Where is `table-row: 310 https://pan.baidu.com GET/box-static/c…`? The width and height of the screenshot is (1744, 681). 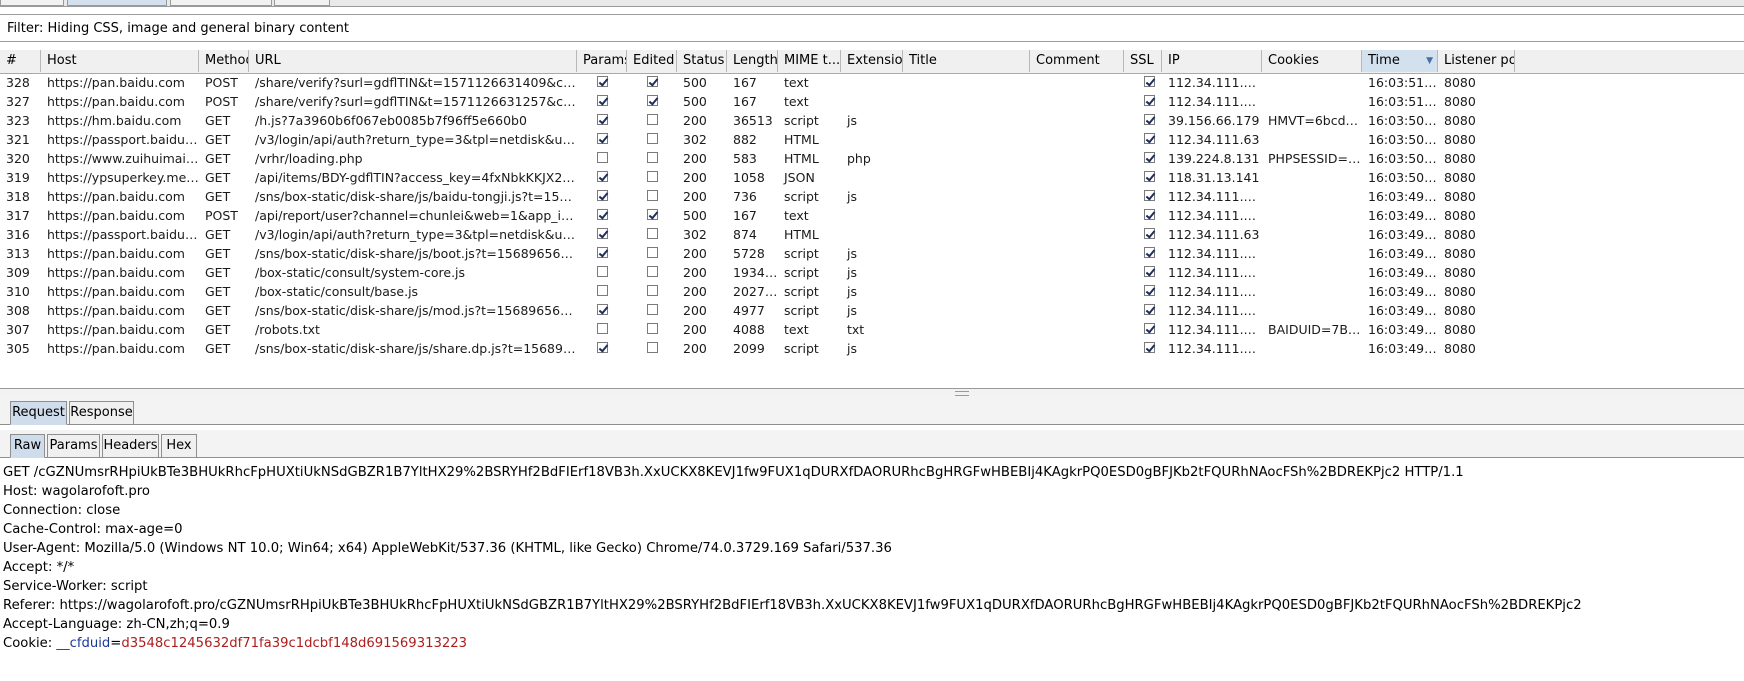
table-row: 310 https://pan.baidu.com GET/box-static/c… is located at coordinates (841, 291).